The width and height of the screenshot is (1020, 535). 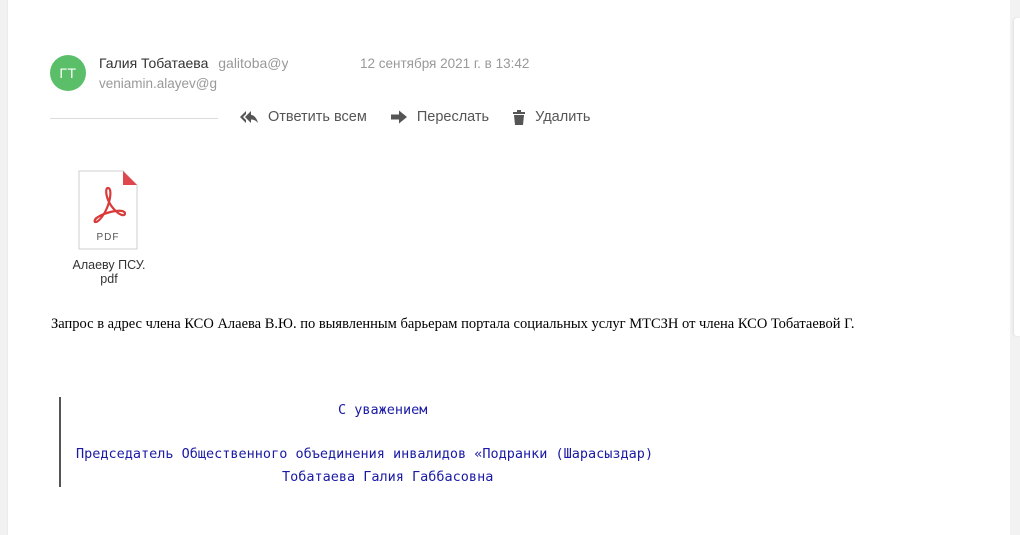 I want to click on attachment-name: Алаеву ПСУ. pdf, so click(x=109, y=272).